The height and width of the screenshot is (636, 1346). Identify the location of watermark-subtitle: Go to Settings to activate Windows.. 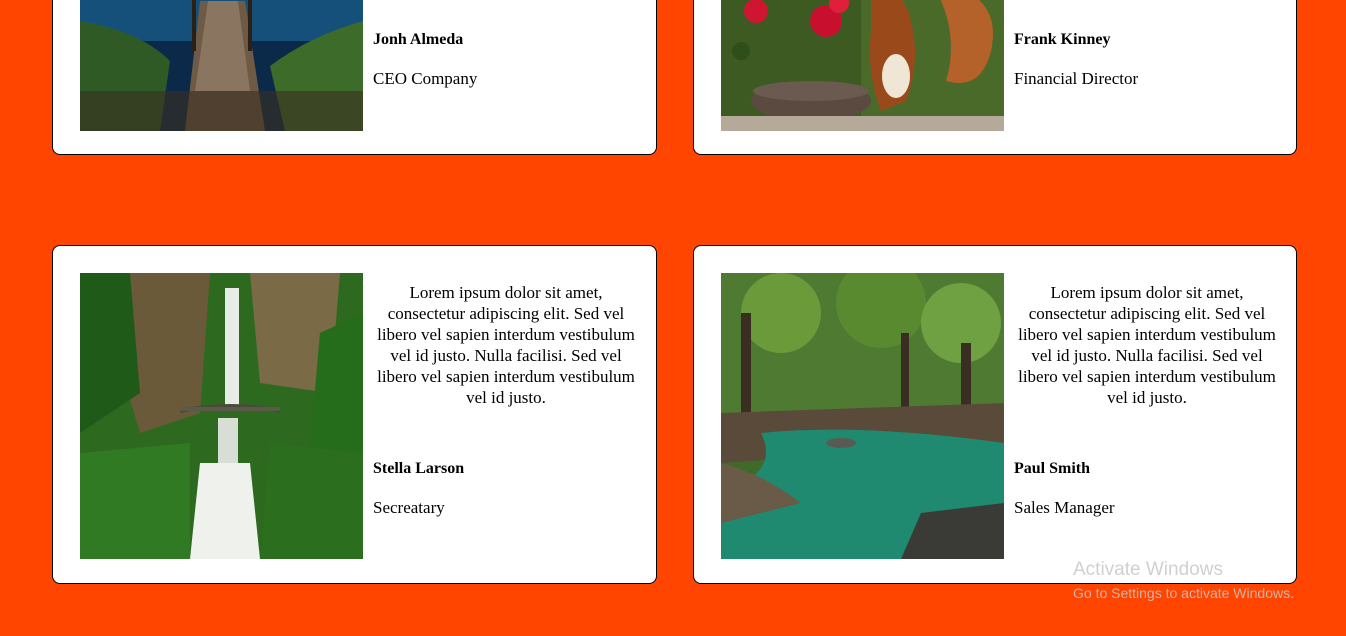
(1183, 593).